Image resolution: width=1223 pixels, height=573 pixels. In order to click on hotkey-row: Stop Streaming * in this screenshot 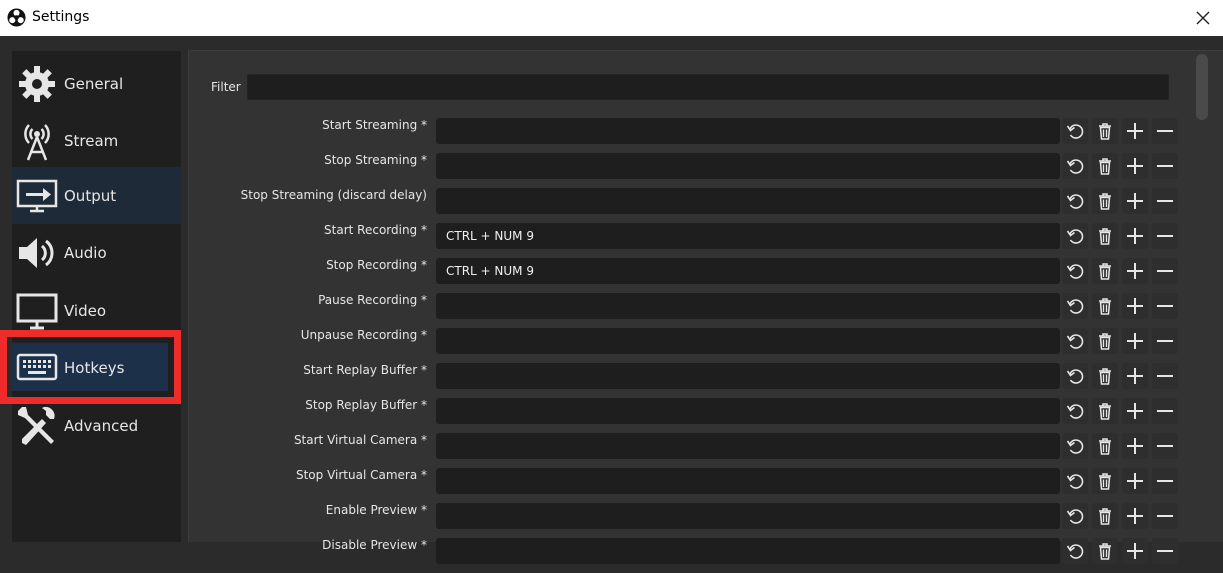, I will do `click(688, 170)`.